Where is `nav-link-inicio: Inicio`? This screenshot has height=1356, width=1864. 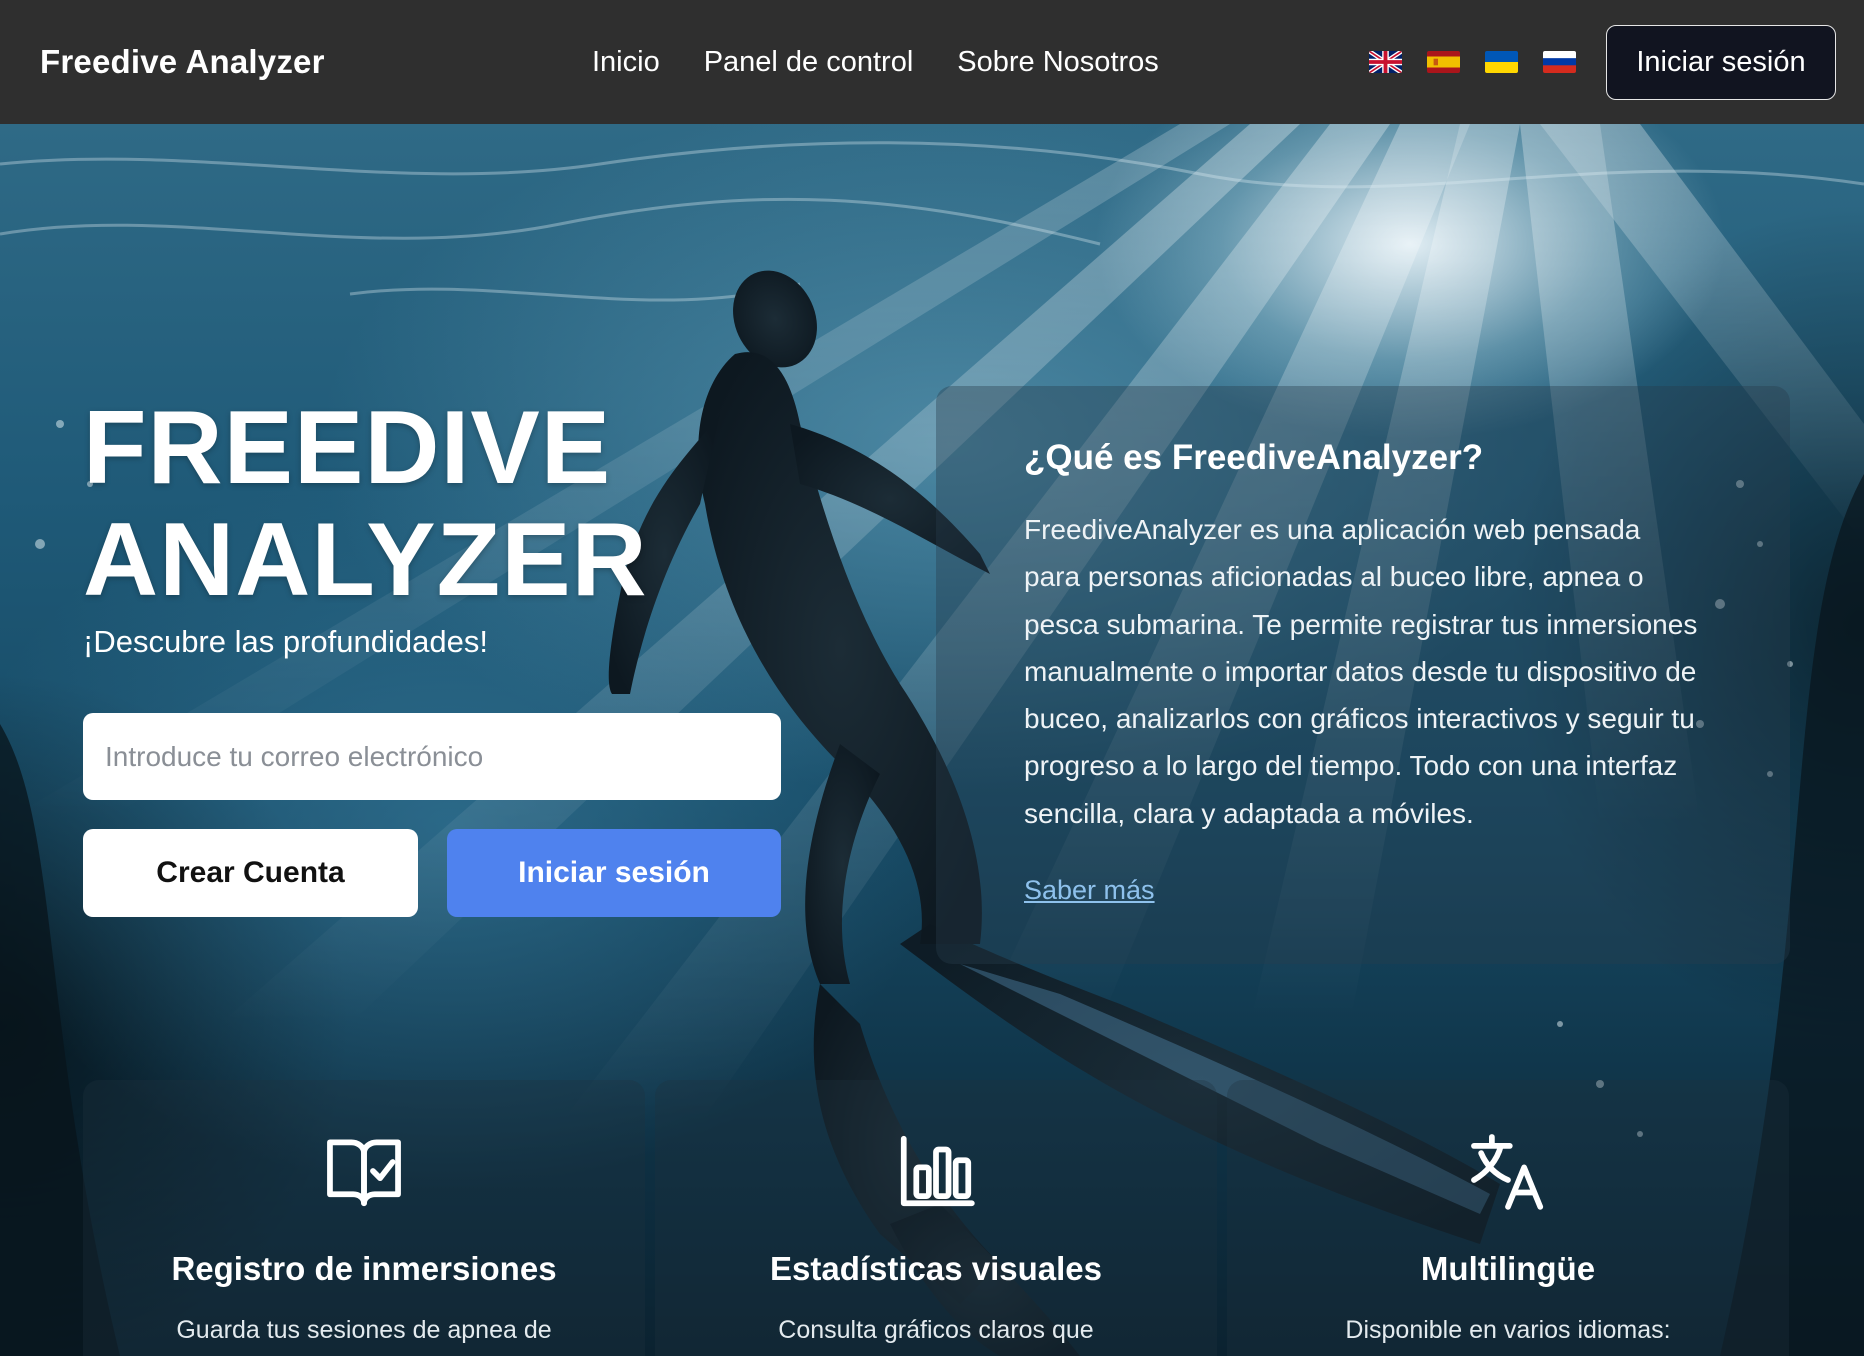
nav-link-inicio: Inicio is located at coordinates (626, 62).